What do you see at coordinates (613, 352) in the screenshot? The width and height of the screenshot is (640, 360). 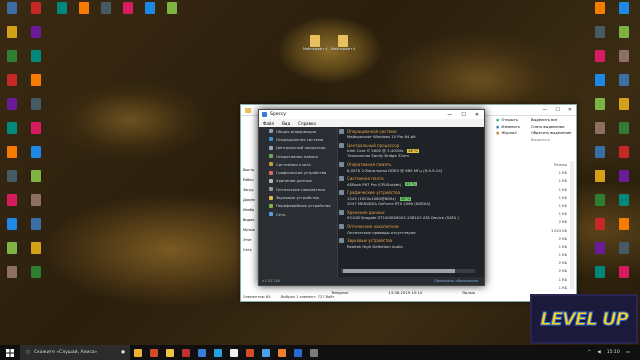 I see `clock: 15:10` at bounding box center [613, 352].